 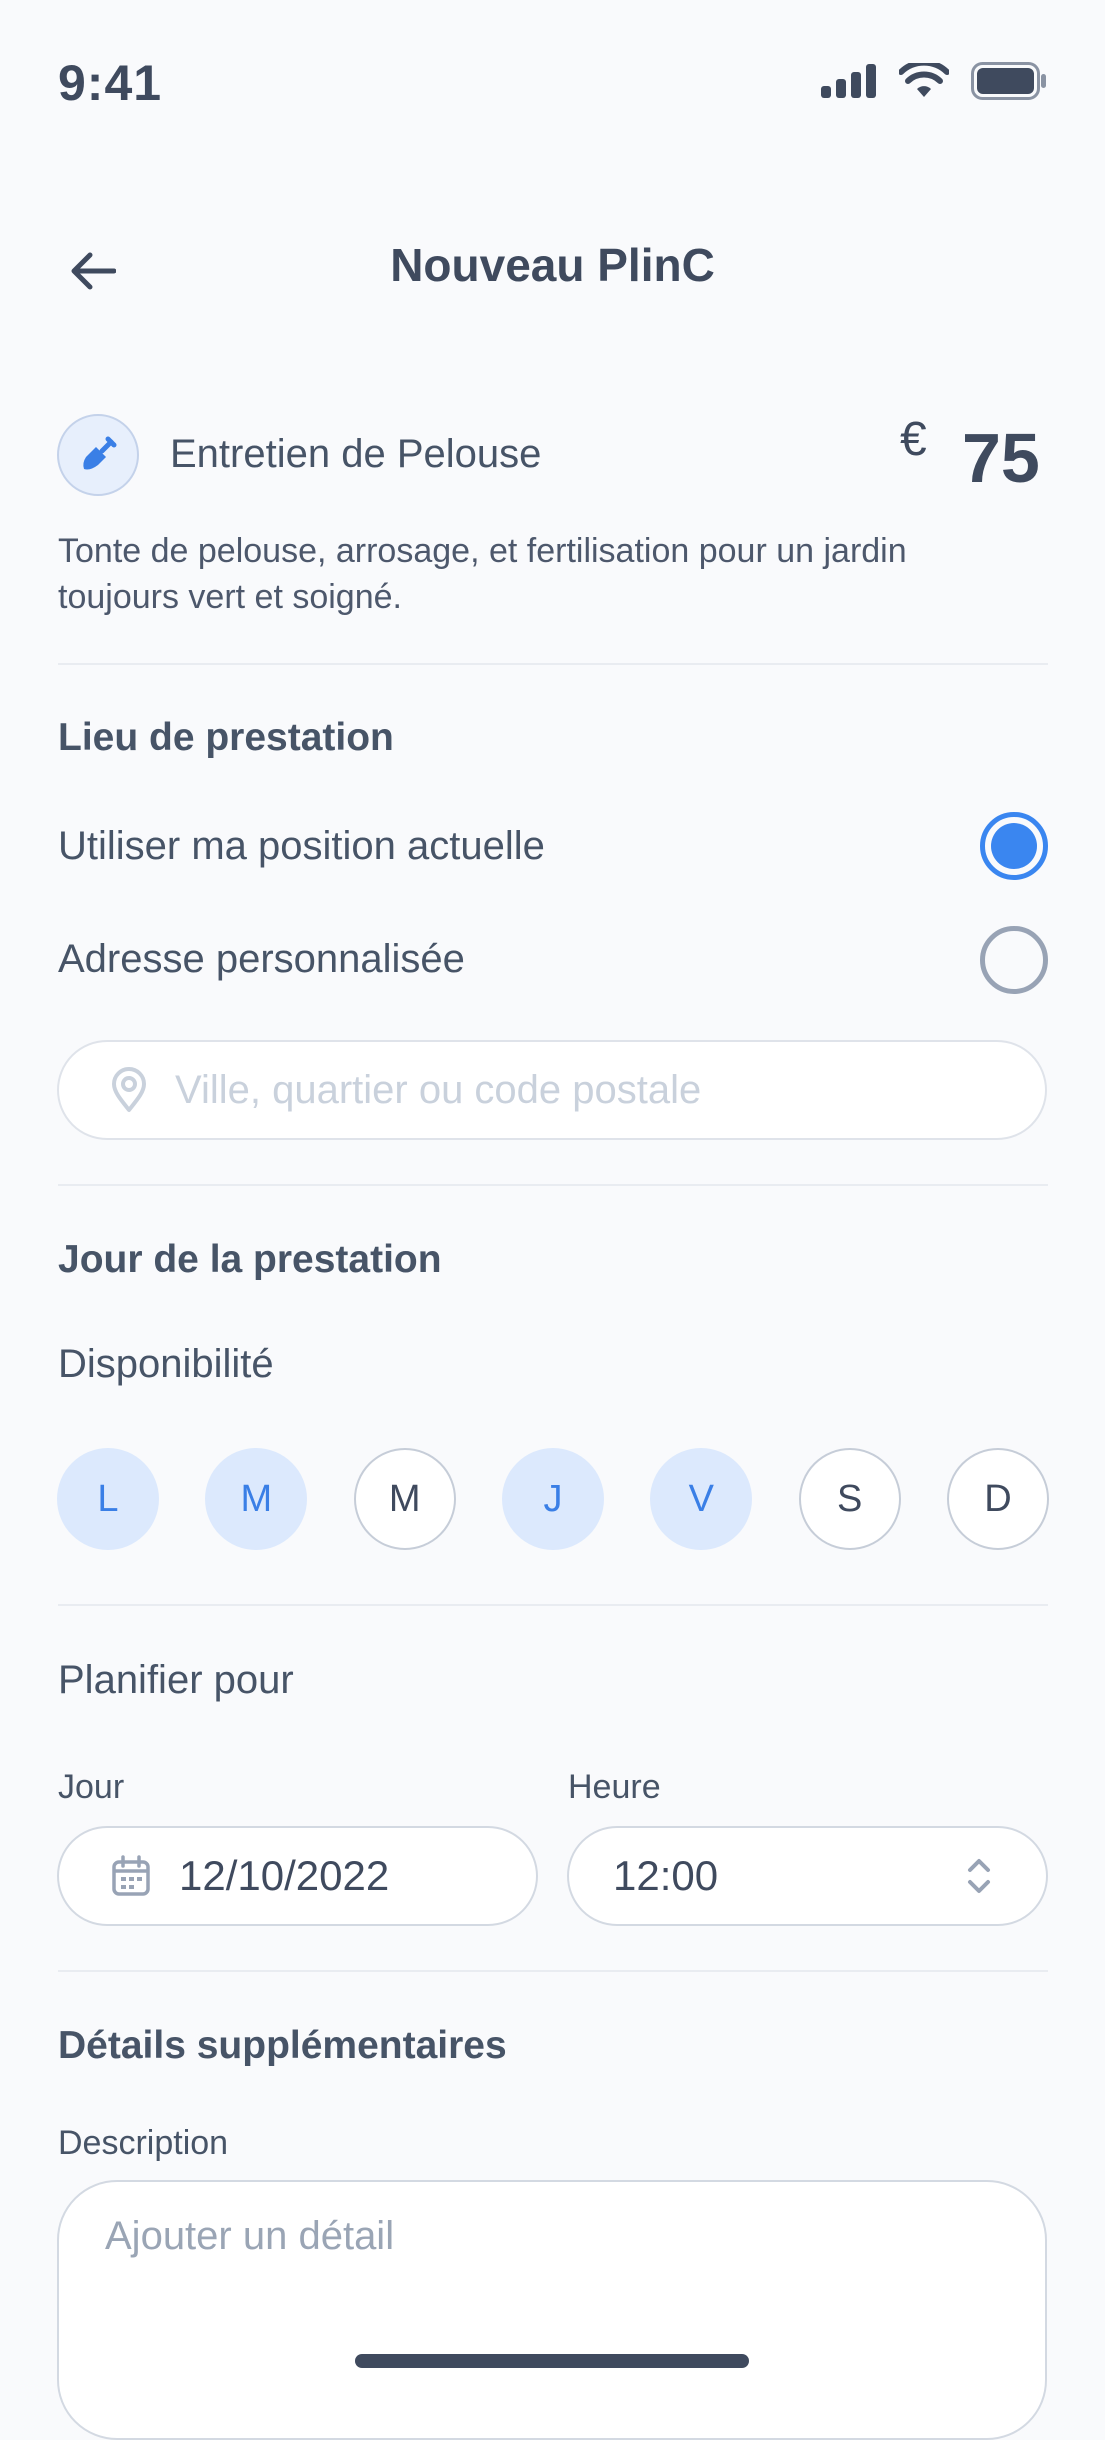 What do you see at coordinates (997, 1499) in the screenshot?
I see `day-toggle-sunday: D` at bounding box center [997, 1499].